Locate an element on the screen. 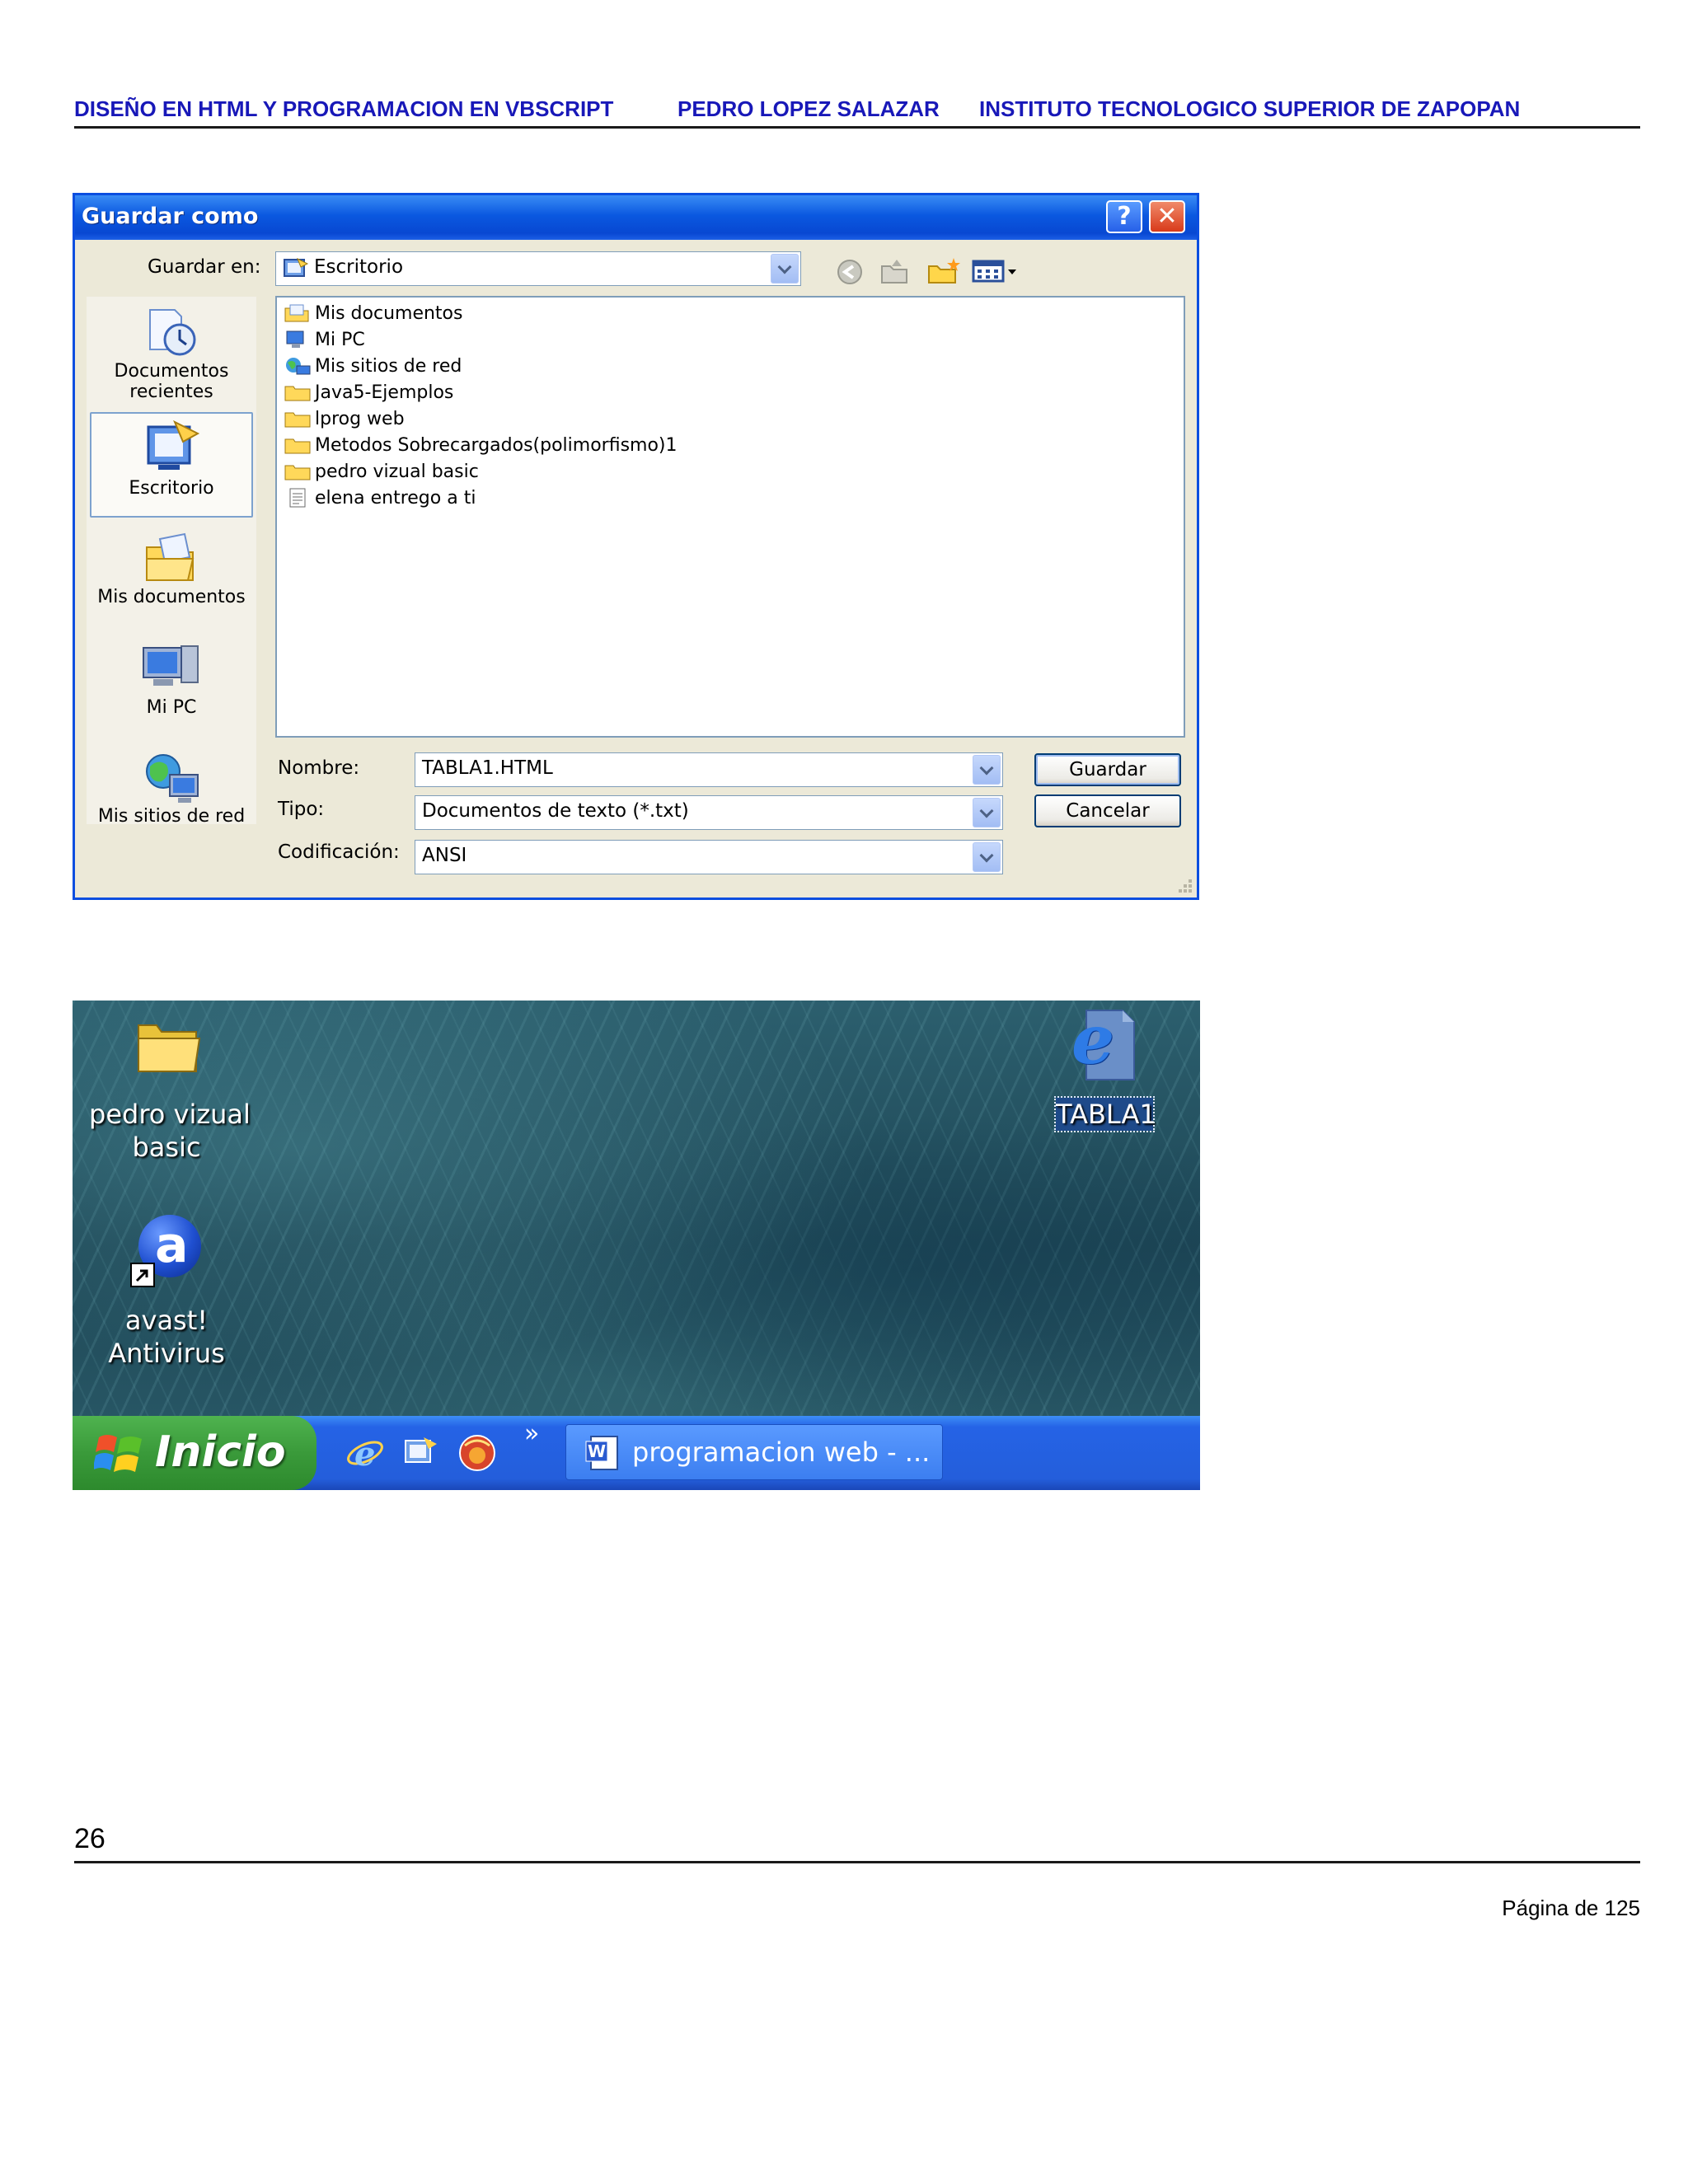 The width and height of the screenshot is (1688, 2184). new-folder-icon is located at coordinates (944, 271).